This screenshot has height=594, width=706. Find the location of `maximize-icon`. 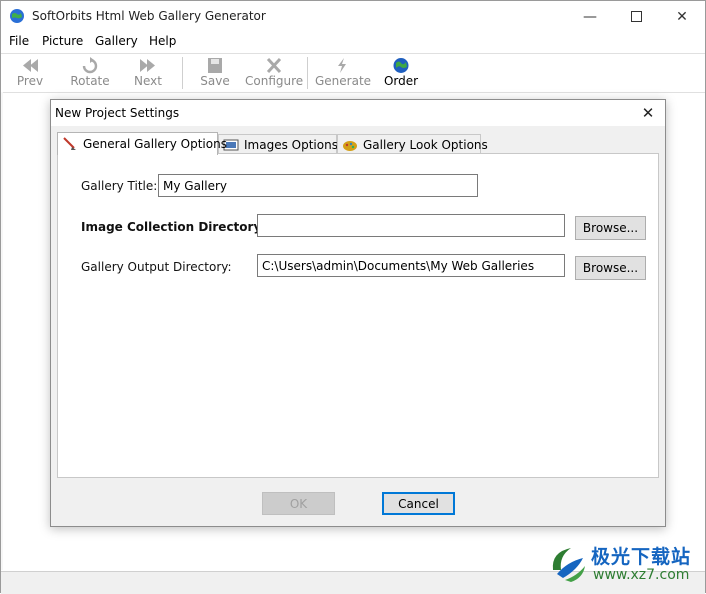

maximize-icon is located at coordinates (636, 16).